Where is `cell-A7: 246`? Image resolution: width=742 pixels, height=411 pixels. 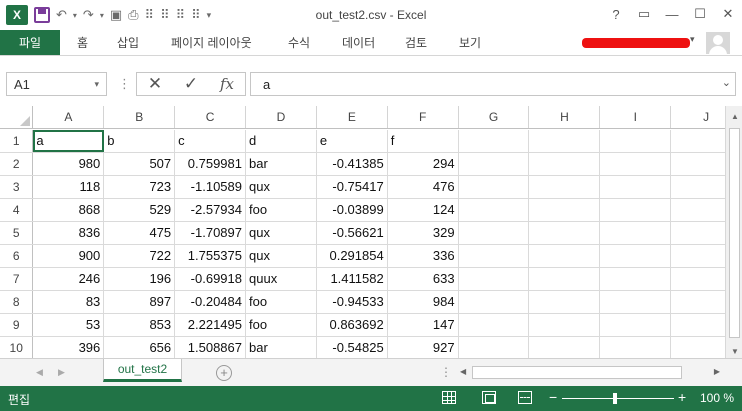
cell-A7: 246 is located at coordinates (69, 279).